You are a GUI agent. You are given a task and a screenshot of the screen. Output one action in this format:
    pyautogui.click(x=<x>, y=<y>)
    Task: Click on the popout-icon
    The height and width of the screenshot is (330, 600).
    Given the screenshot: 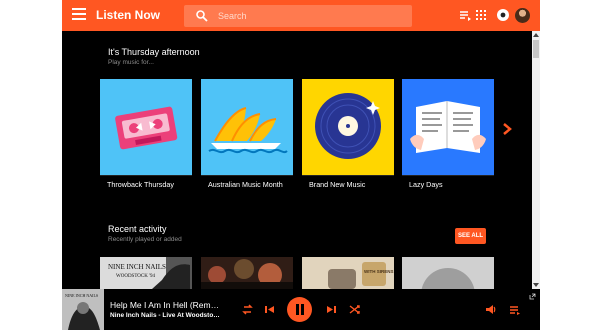 What is the action you would take?
    pyautogui.click(x=532, y=296)
    